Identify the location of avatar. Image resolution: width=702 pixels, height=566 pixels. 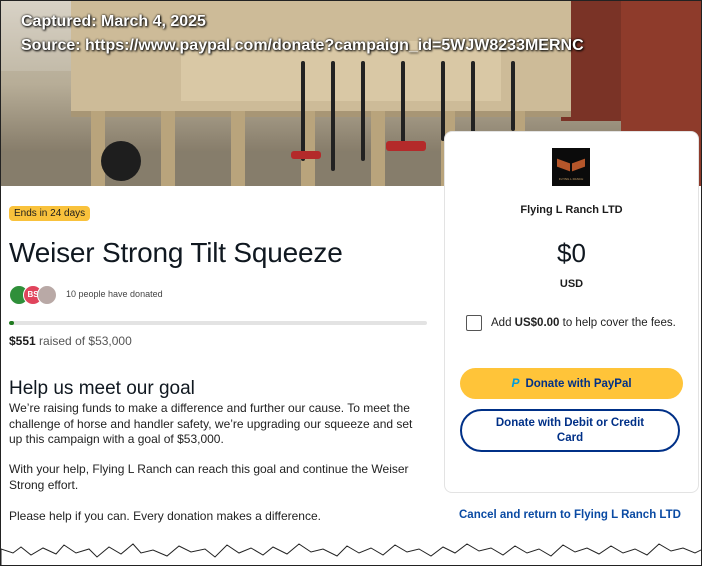
(47, 295).